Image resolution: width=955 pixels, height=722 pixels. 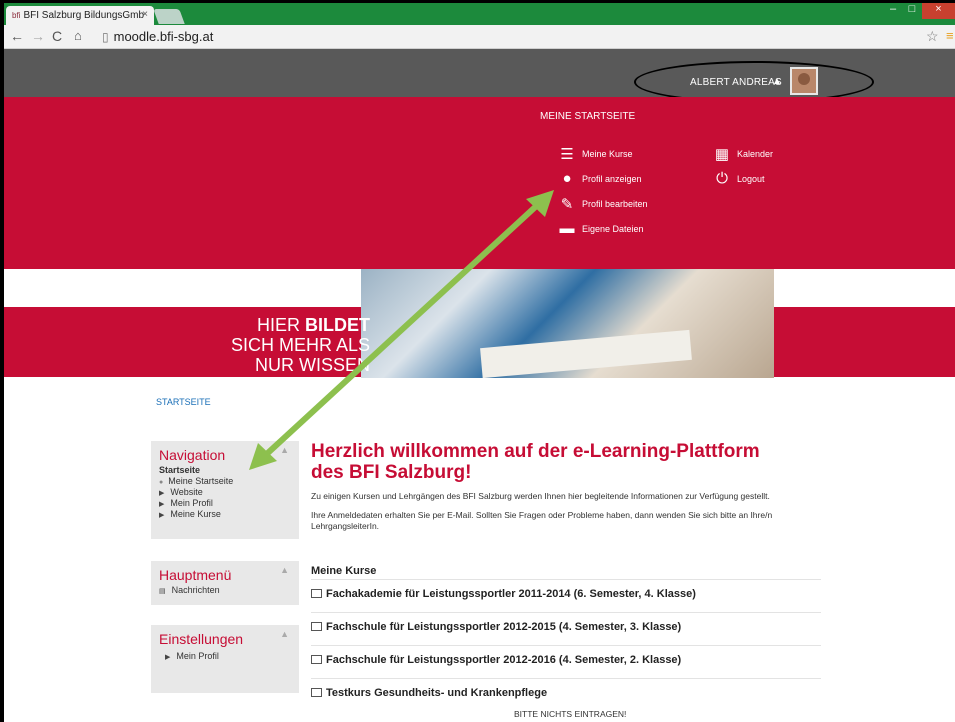 I want to click on annotation-double-arrow, so click(x=401, y=330).